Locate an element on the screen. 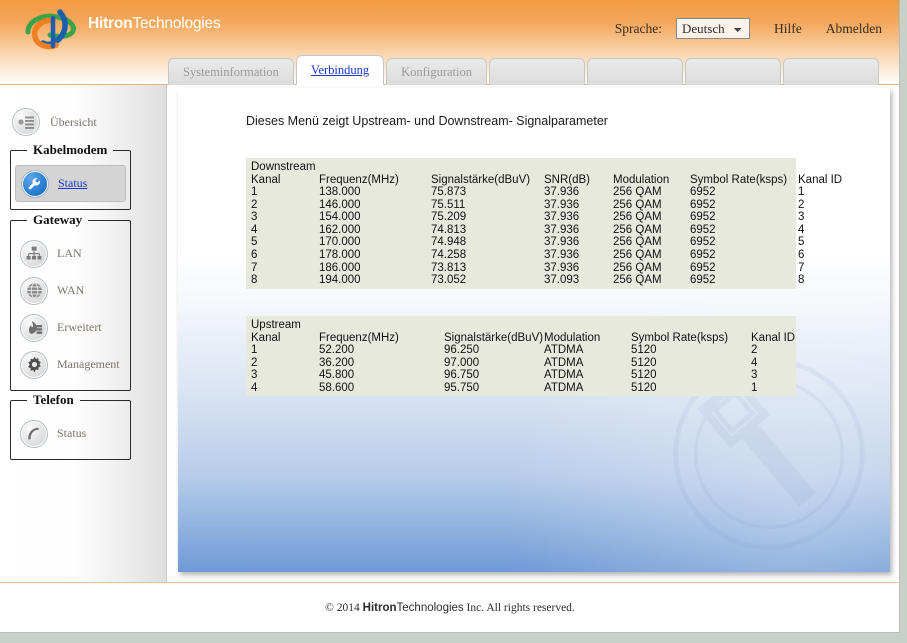 The height and width of the screenshot is (643, 907). sidebar-item-management: Management is located at coordinates (70, 364).